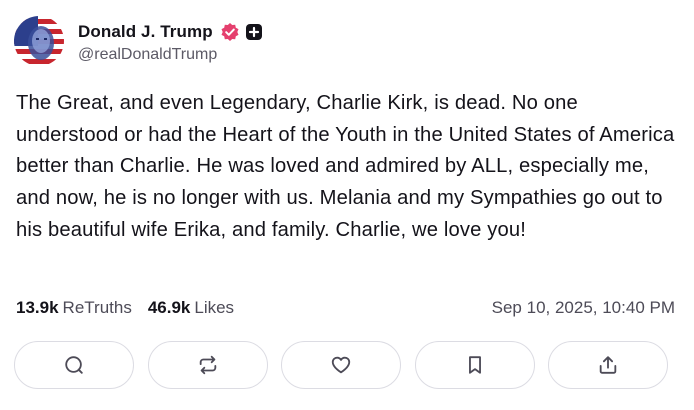 The image size is (694, 410). I want to click on like-button, so click(341, 365).